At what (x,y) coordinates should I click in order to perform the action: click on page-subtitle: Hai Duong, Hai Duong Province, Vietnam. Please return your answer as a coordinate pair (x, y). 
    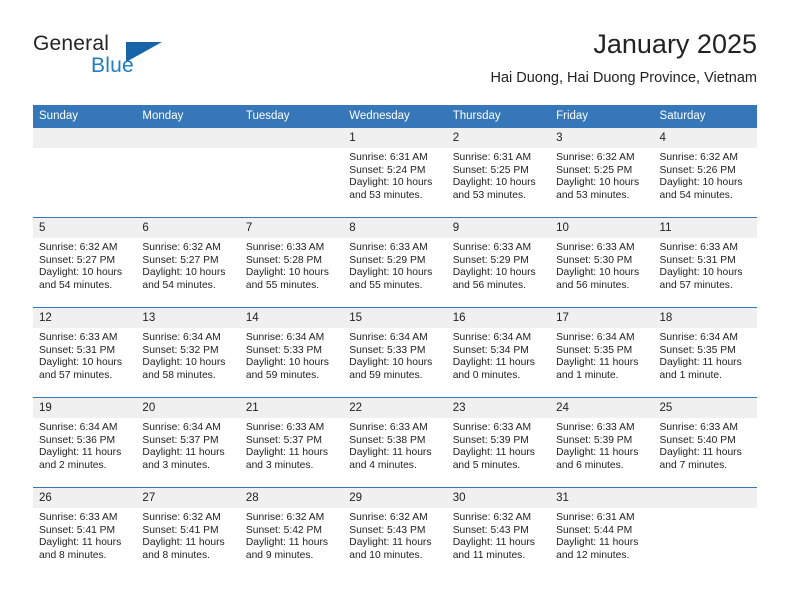
    Looking at the image, I should click on (623, 78).